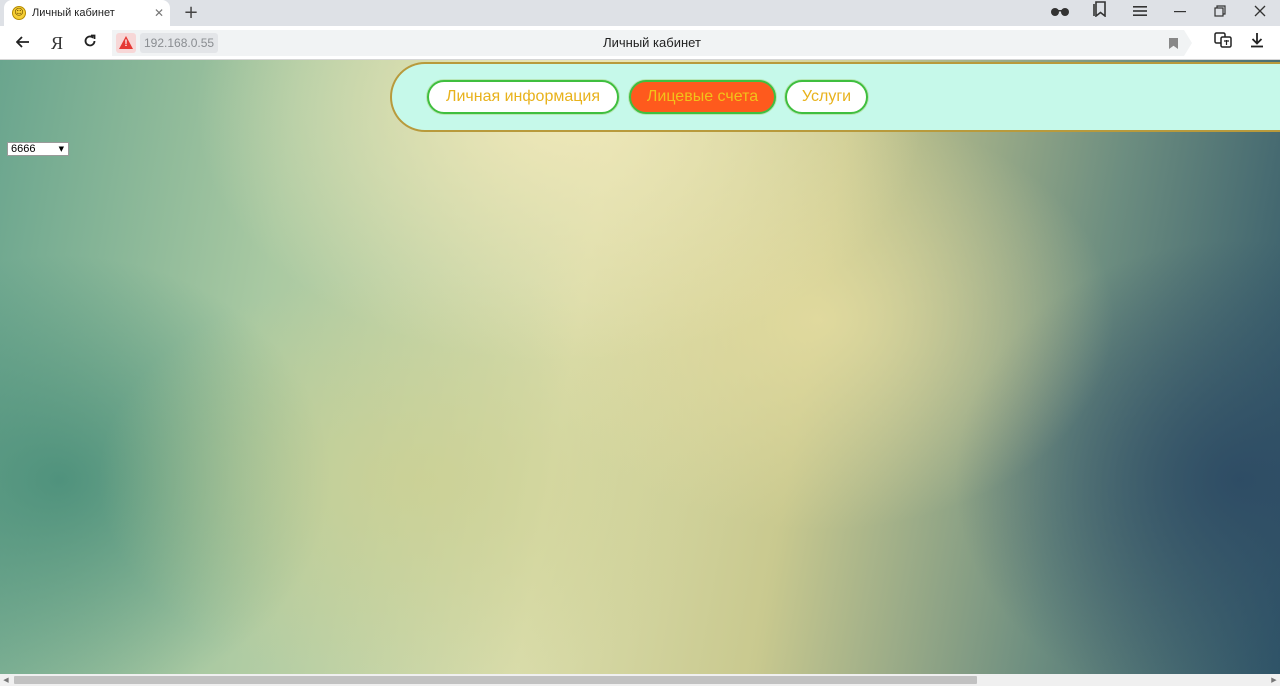 This screenshot has height=686, width=1280. What do you see at coordinates (159, 13) in the screenshot?
I see `tab-close-icon: ✕` at bounding box center [159, 13].